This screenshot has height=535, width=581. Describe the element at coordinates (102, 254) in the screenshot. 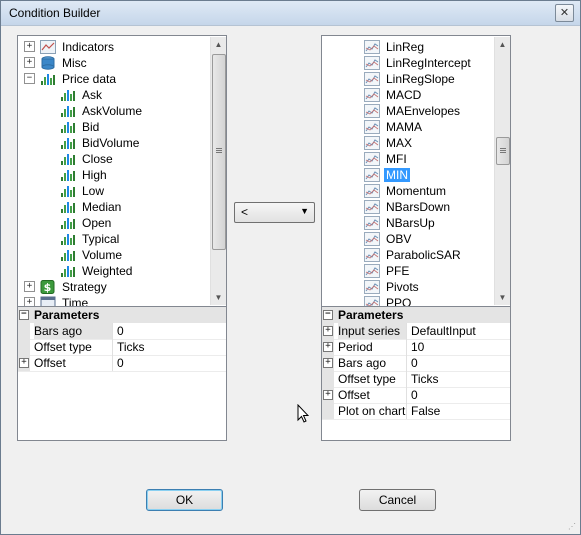

I see `tree-item-label: Volume` at that location.